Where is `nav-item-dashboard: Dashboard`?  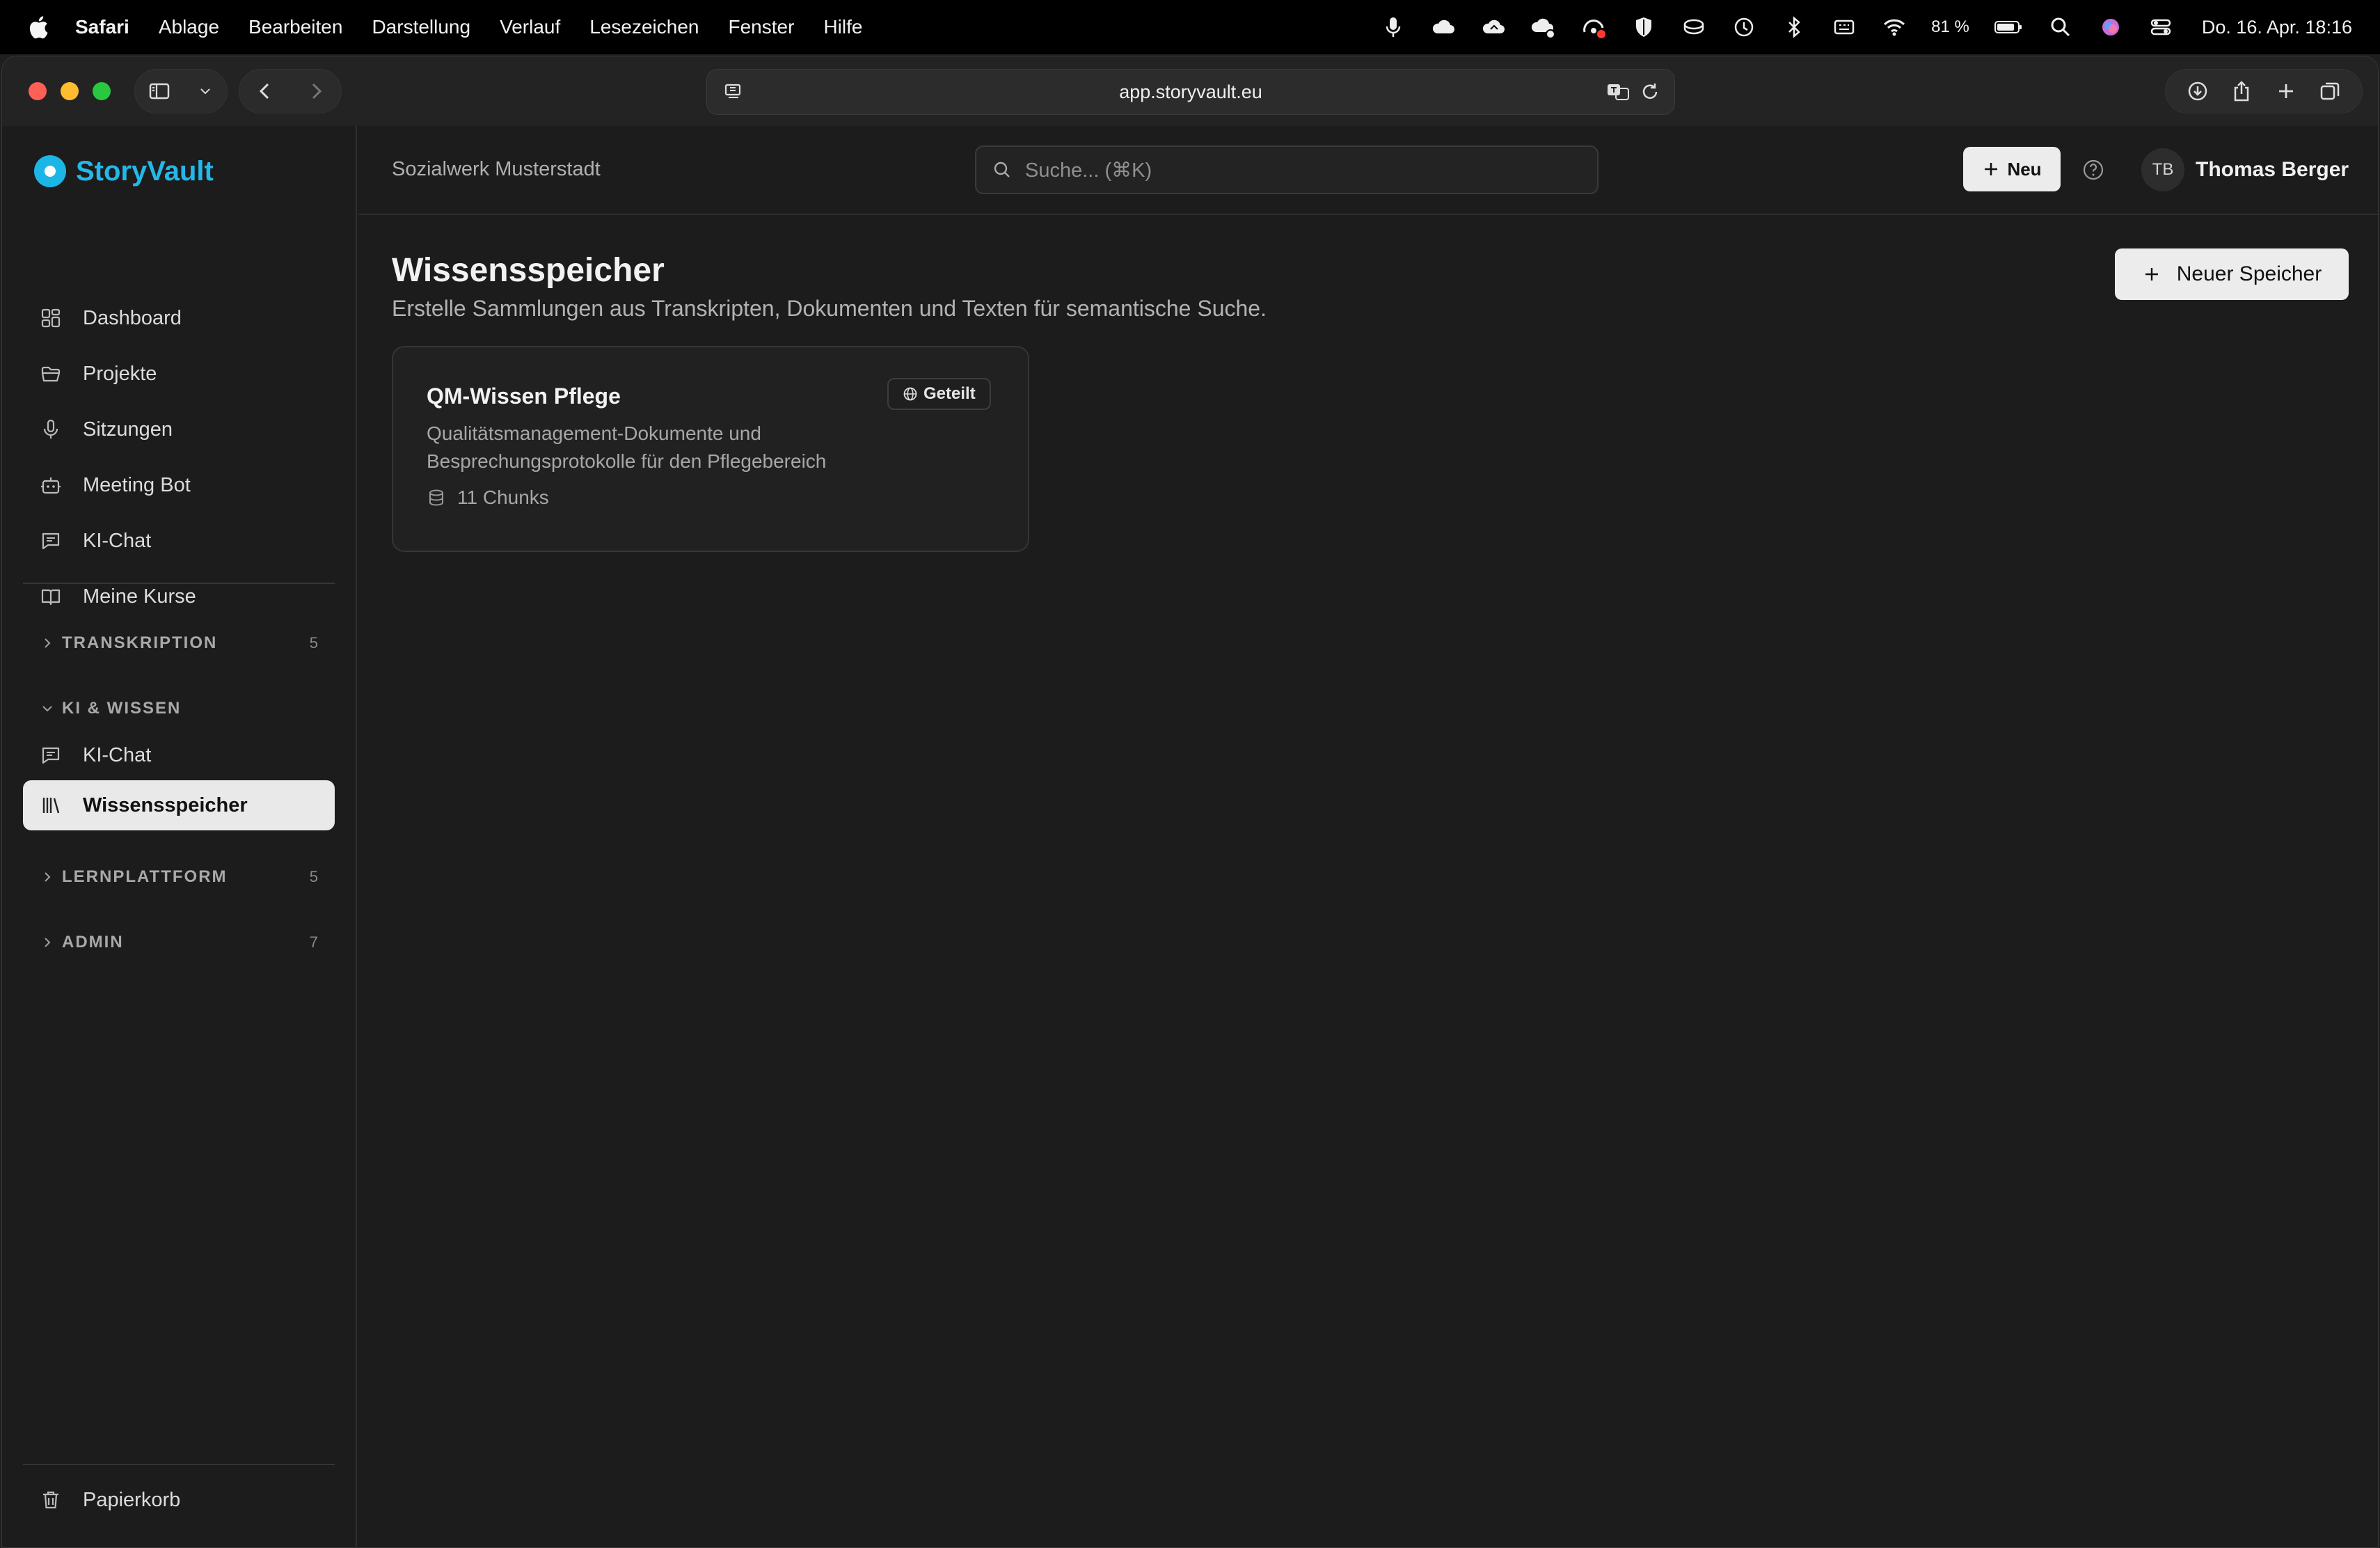
nav-item-dashboard: Dashboard is located at coordinates (179, 318).